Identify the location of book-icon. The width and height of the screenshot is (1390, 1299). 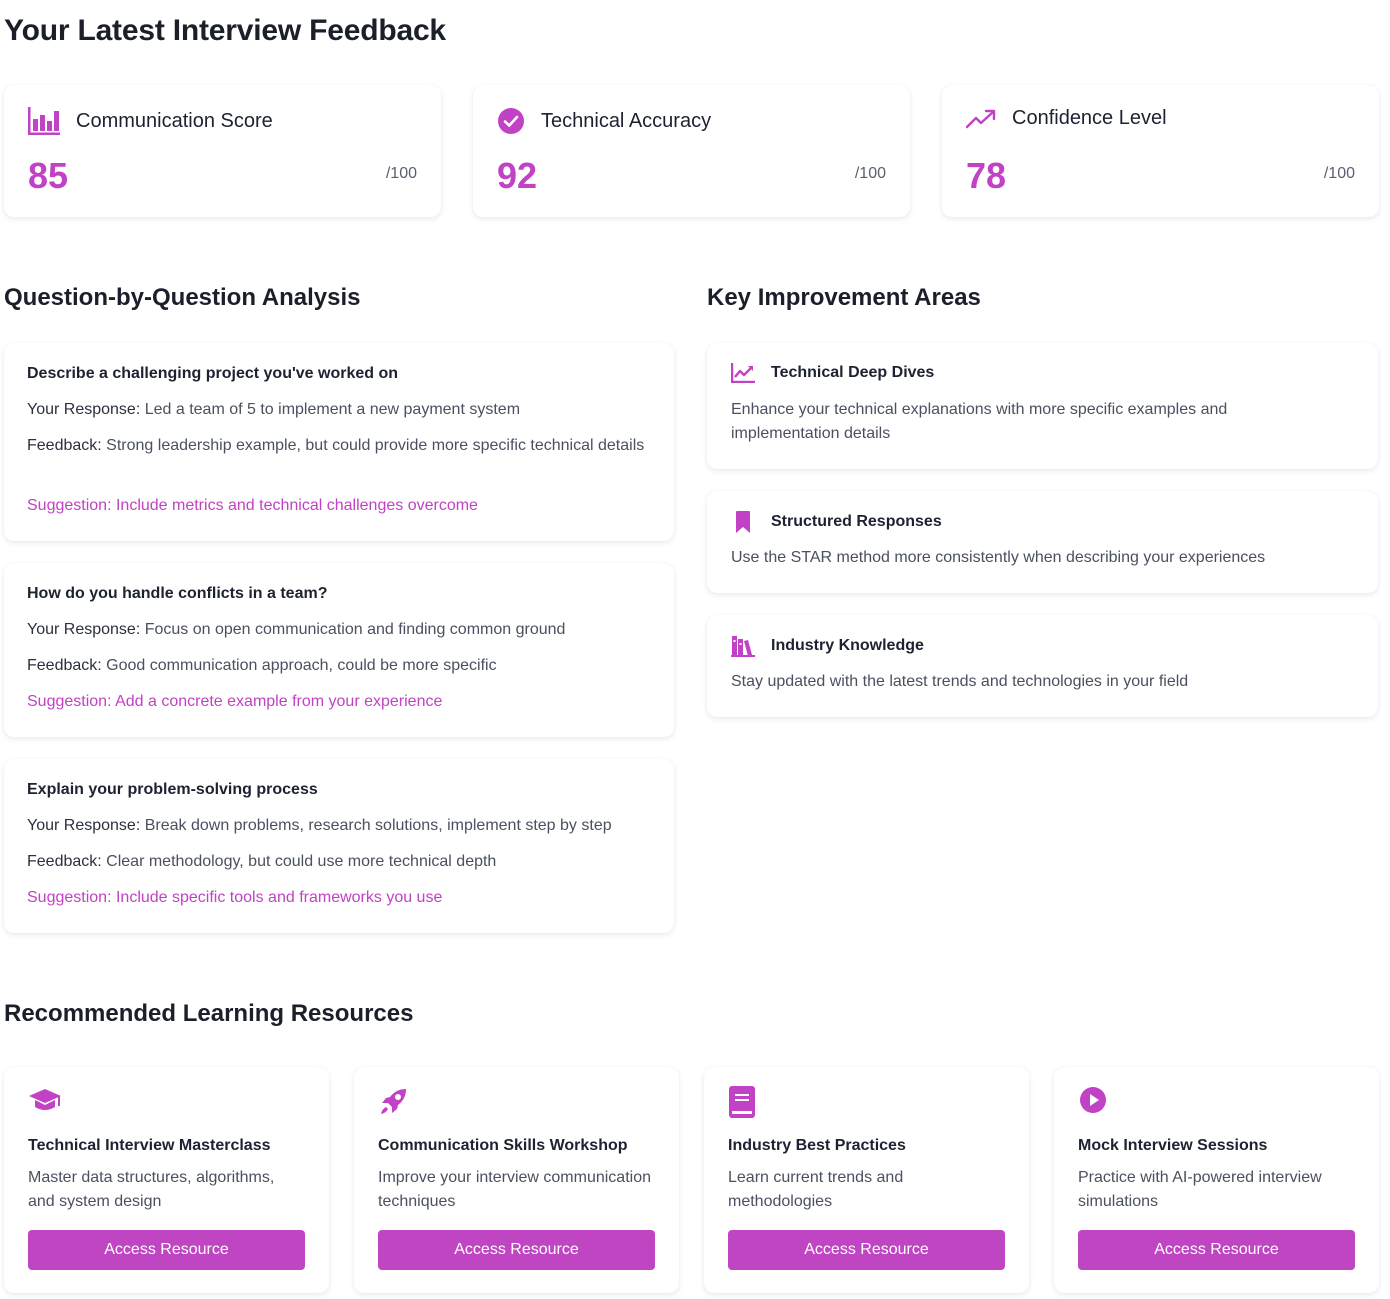
(742, 1102).